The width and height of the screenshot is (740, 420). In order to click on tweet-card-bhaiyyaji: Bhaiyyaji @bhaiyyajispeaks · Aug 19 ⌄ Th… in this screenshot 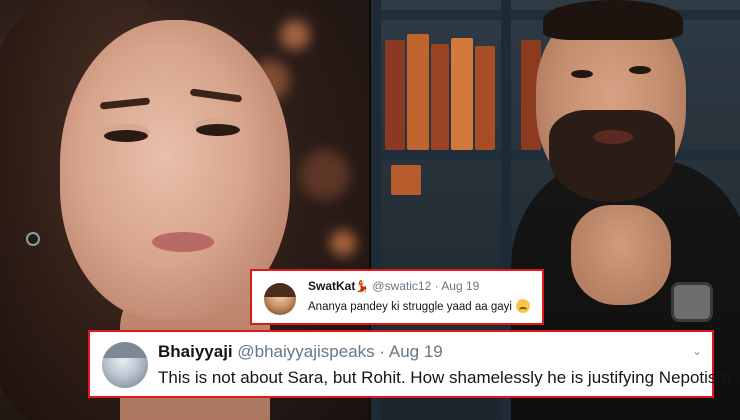, I will do `click(411, 364)`.